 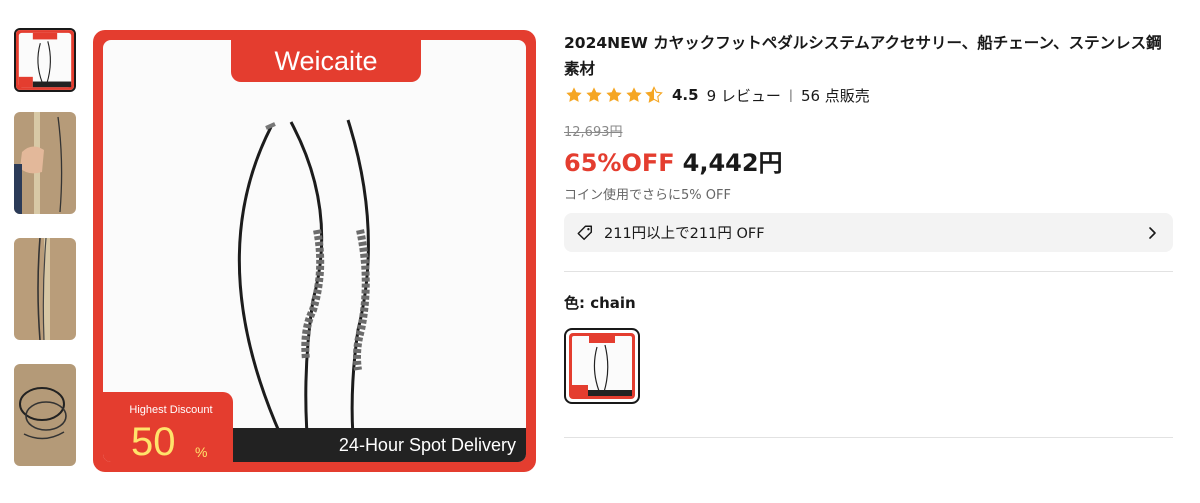 I want to click on color-swatch-chain, so click(x=602, y=366).